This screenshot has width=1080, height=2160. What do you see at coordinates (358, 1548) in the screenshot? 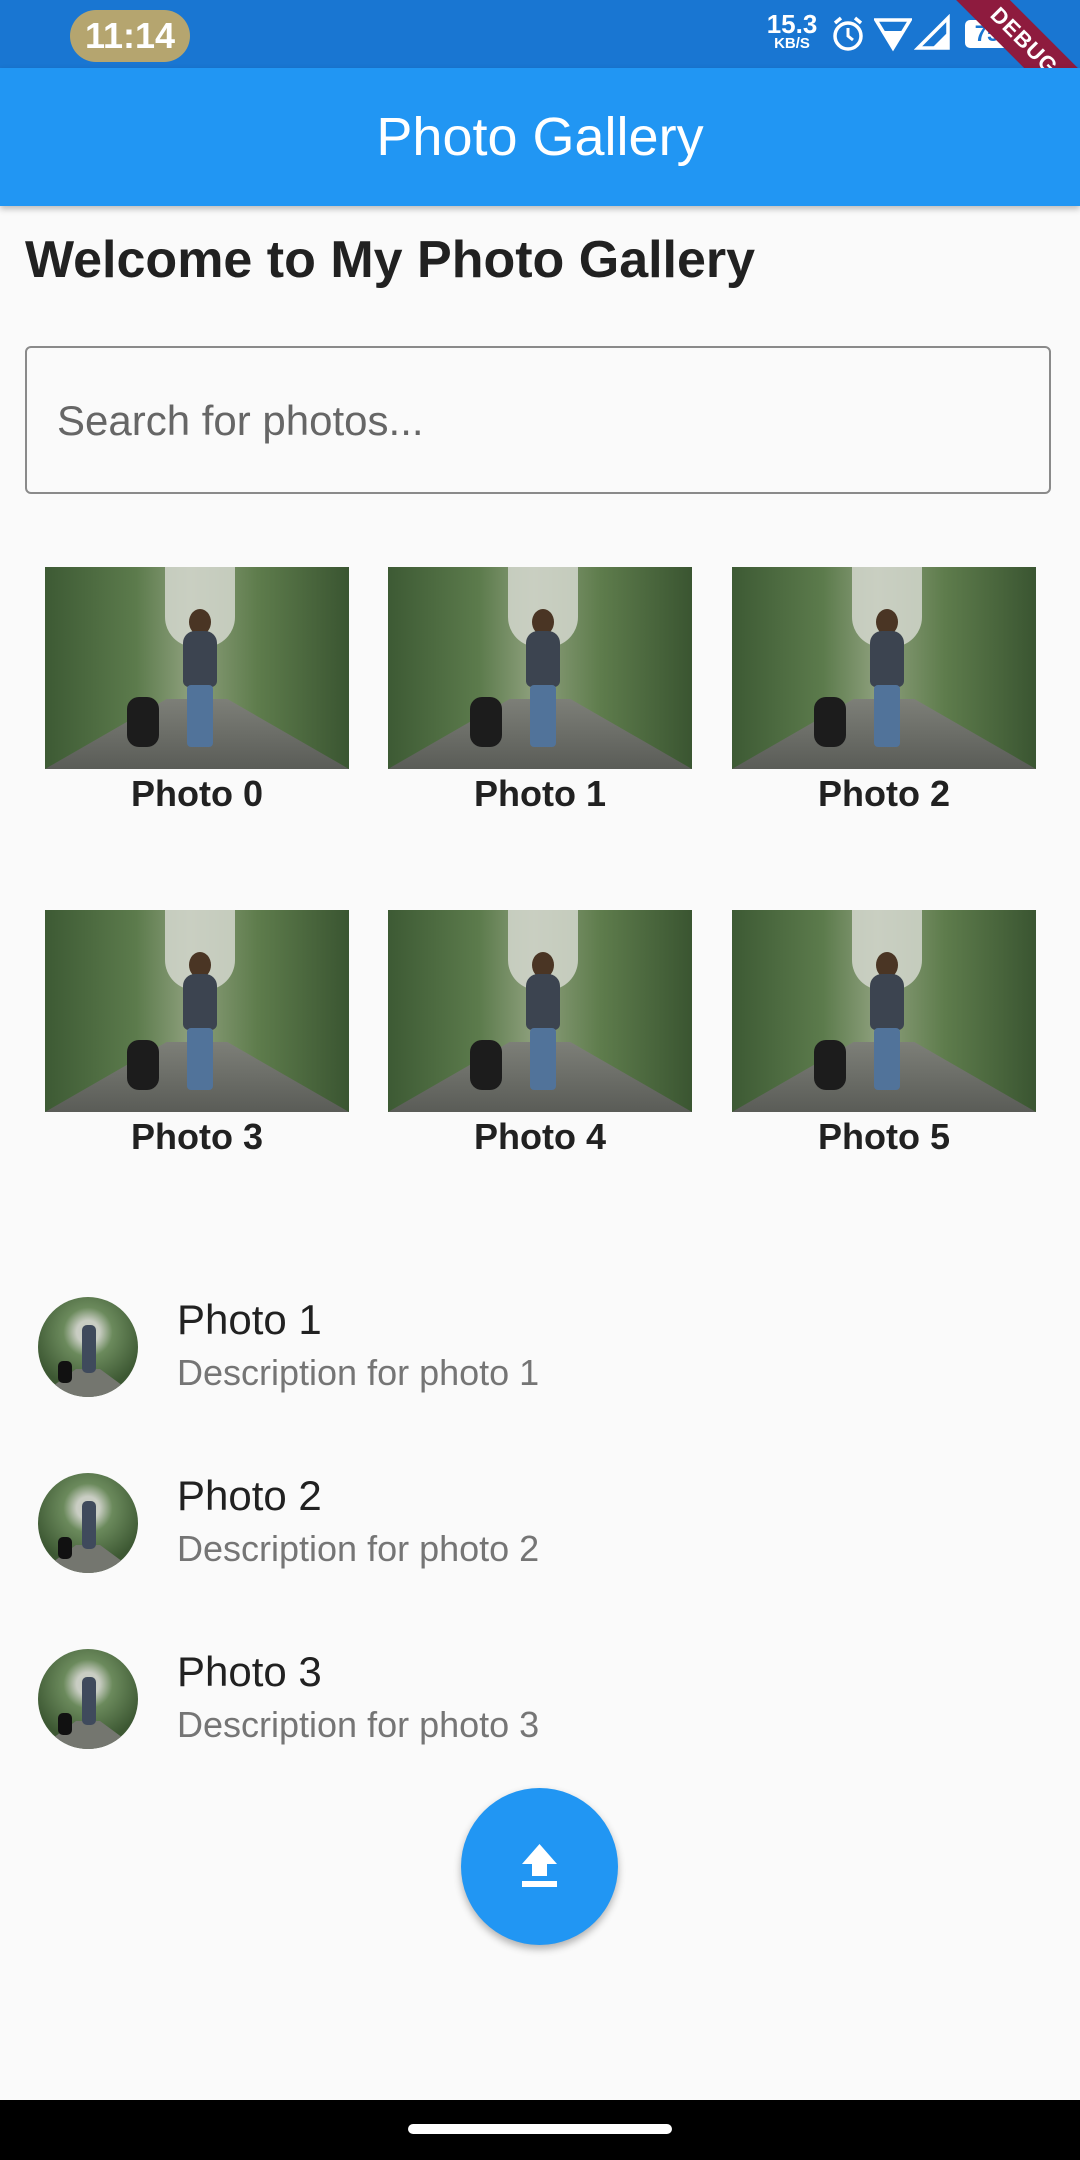
I see `list-item-subtitle: Description for photo 2` at bounding box center [358, 1548].